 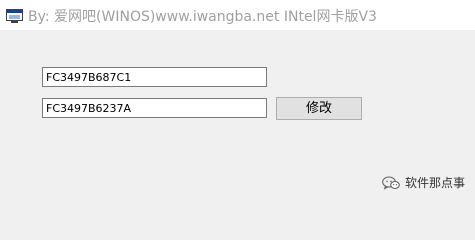 I want to click on app-icon, so click(x=14, y=15).